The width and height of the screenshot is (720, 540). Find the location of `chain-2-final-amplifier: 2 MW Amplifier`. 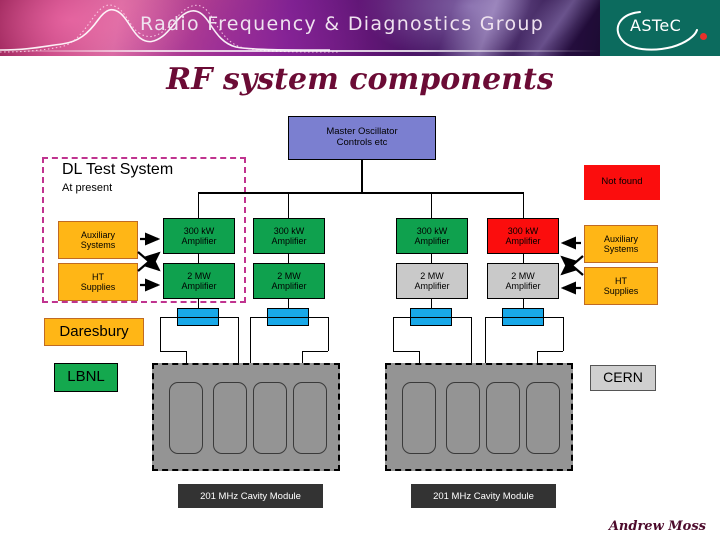

chain-2-final-amplifier: 2 MW Amplifier is located at coordinates (289, 281).